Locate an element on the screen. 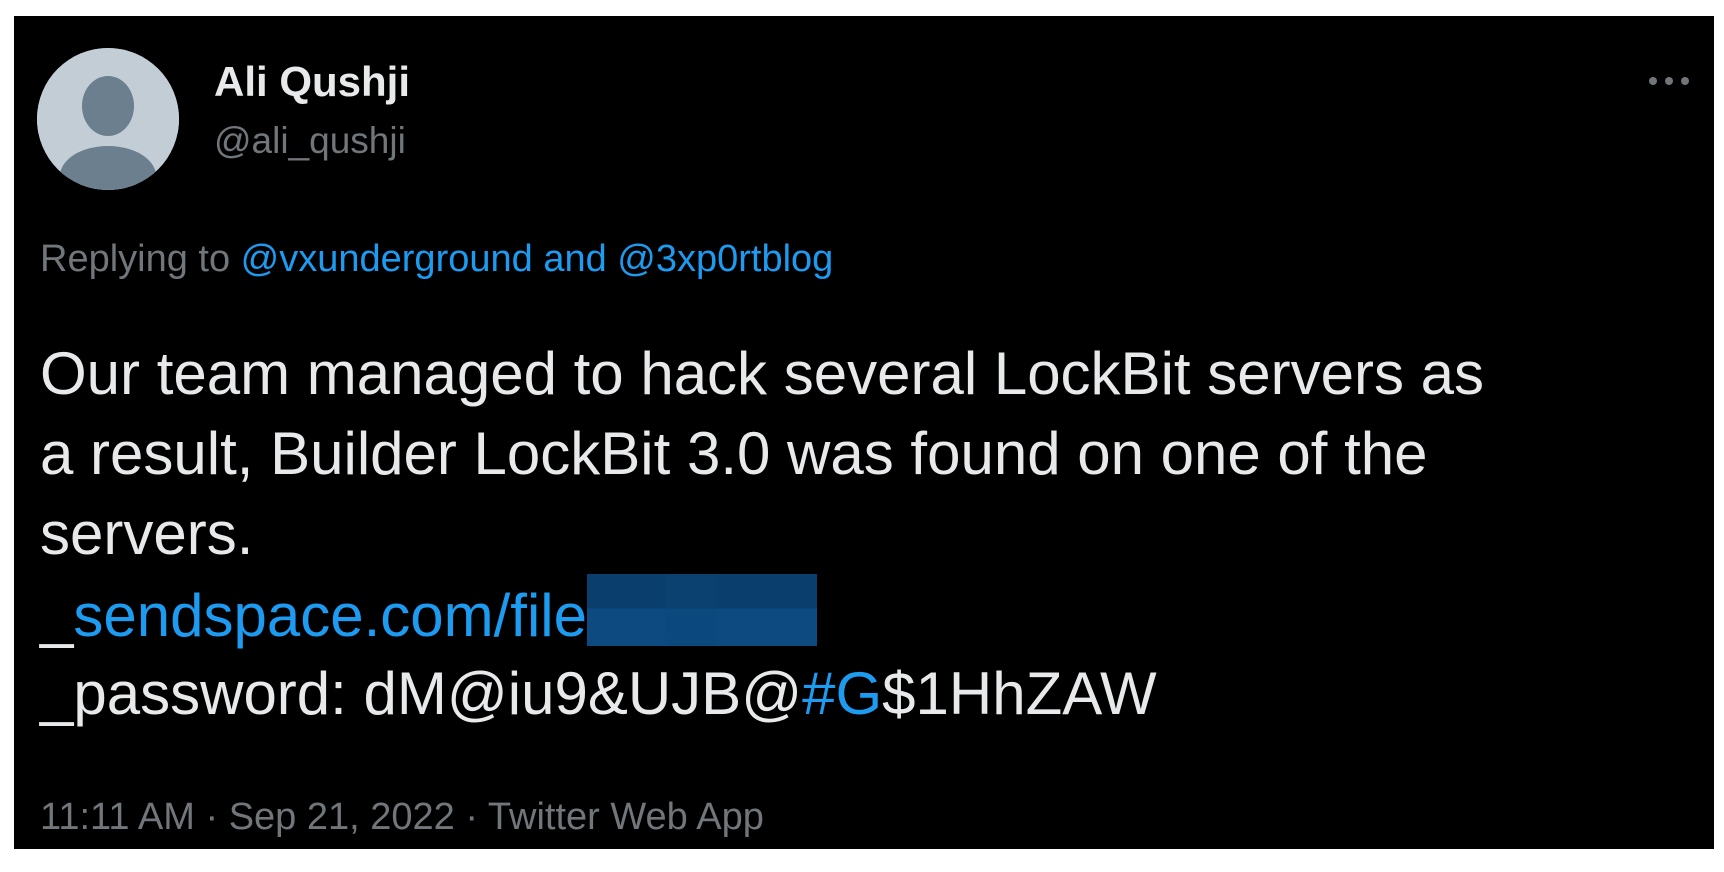 This screenshot has height=872, width=1724. password-text: _password: dM@iu9&UJB@ is located at coordinates (421, 693).